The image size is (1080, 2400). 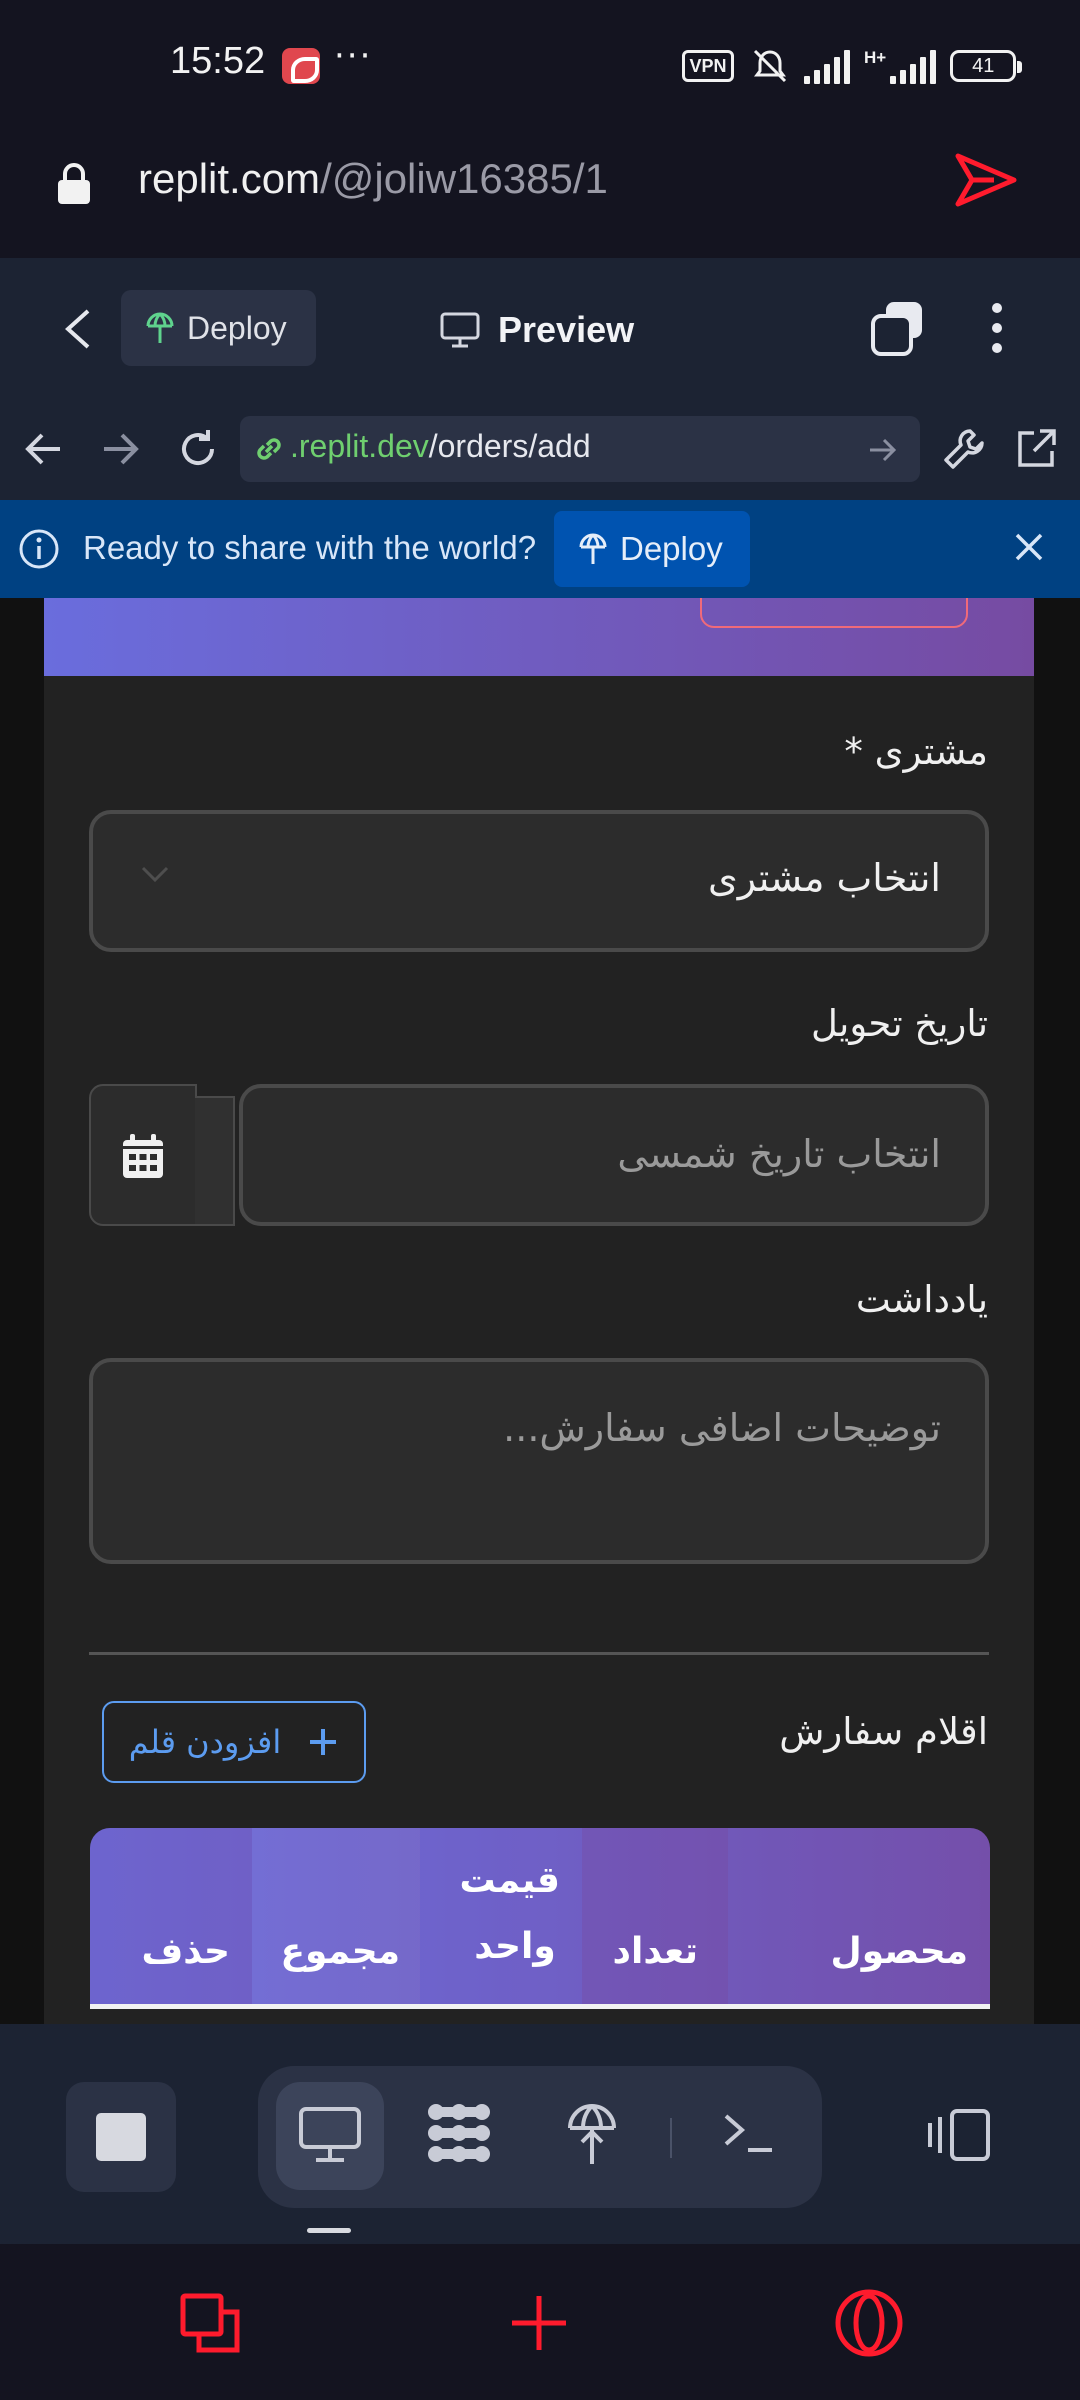 I want to click on close-icon, so click(x=1029, y=547).